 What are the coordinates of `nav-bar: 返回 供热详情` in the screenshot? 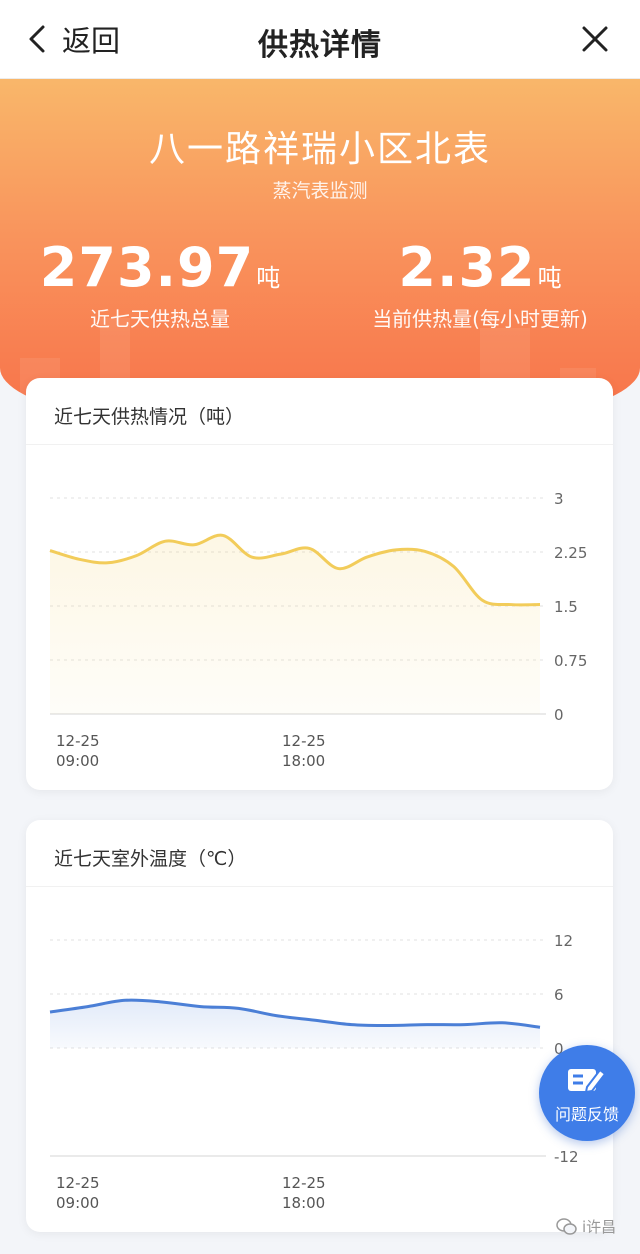 It's located at (320, 39).